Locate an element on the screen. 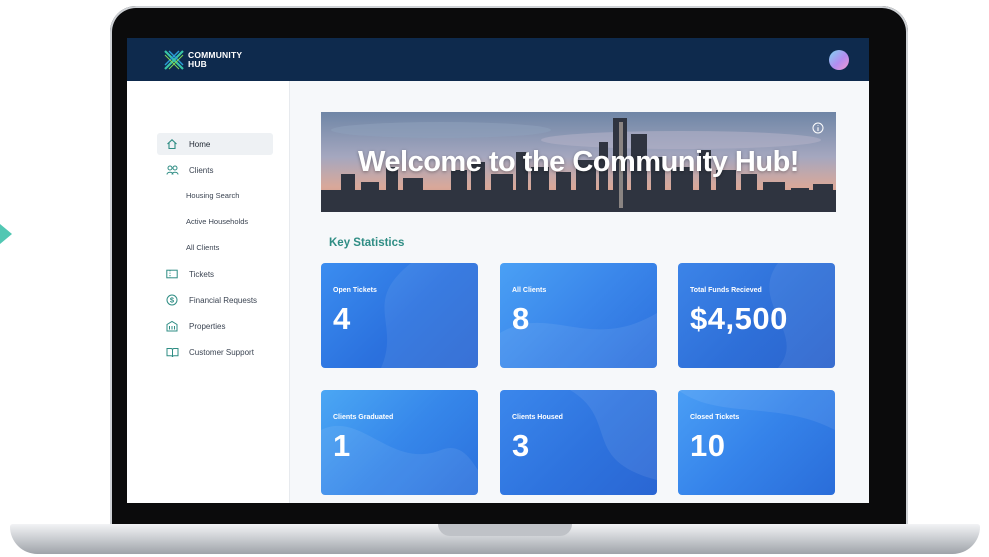 This screenshot has width=989, height=557. decorative-arrow is located at coordinates (6, 234).